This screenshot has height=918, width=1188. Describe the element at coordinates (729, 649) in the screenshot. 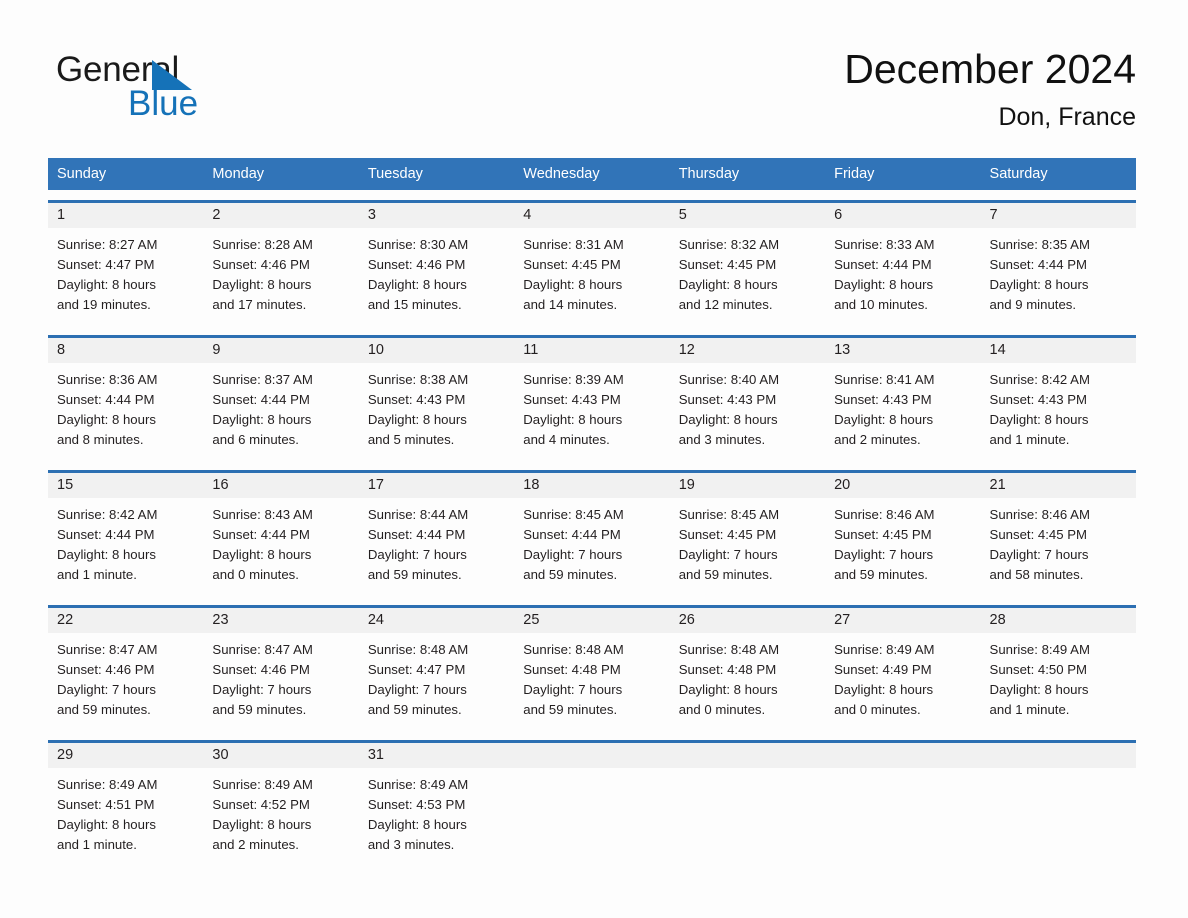

I see `sunrise-text: Sunrise: 8:48 AM` at that location.